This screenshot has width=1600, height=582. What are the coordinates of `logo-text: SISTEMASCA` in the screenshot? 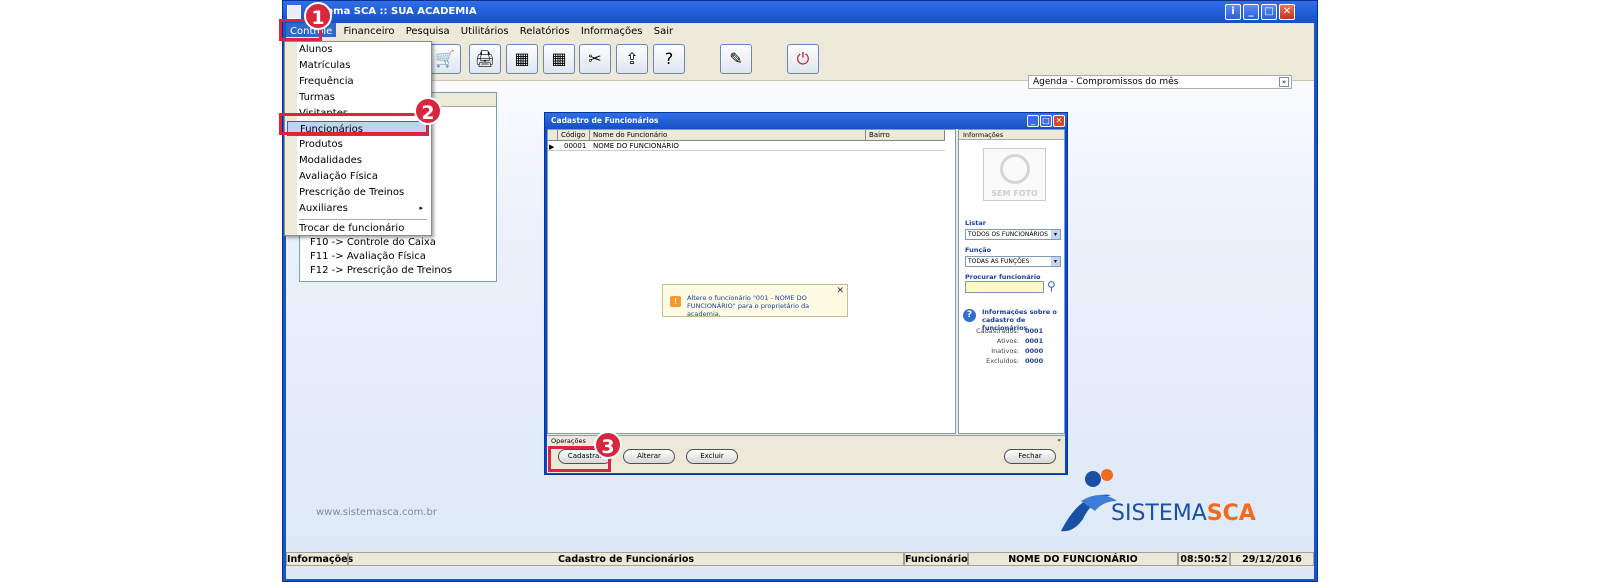 It's located at (1183, 513).